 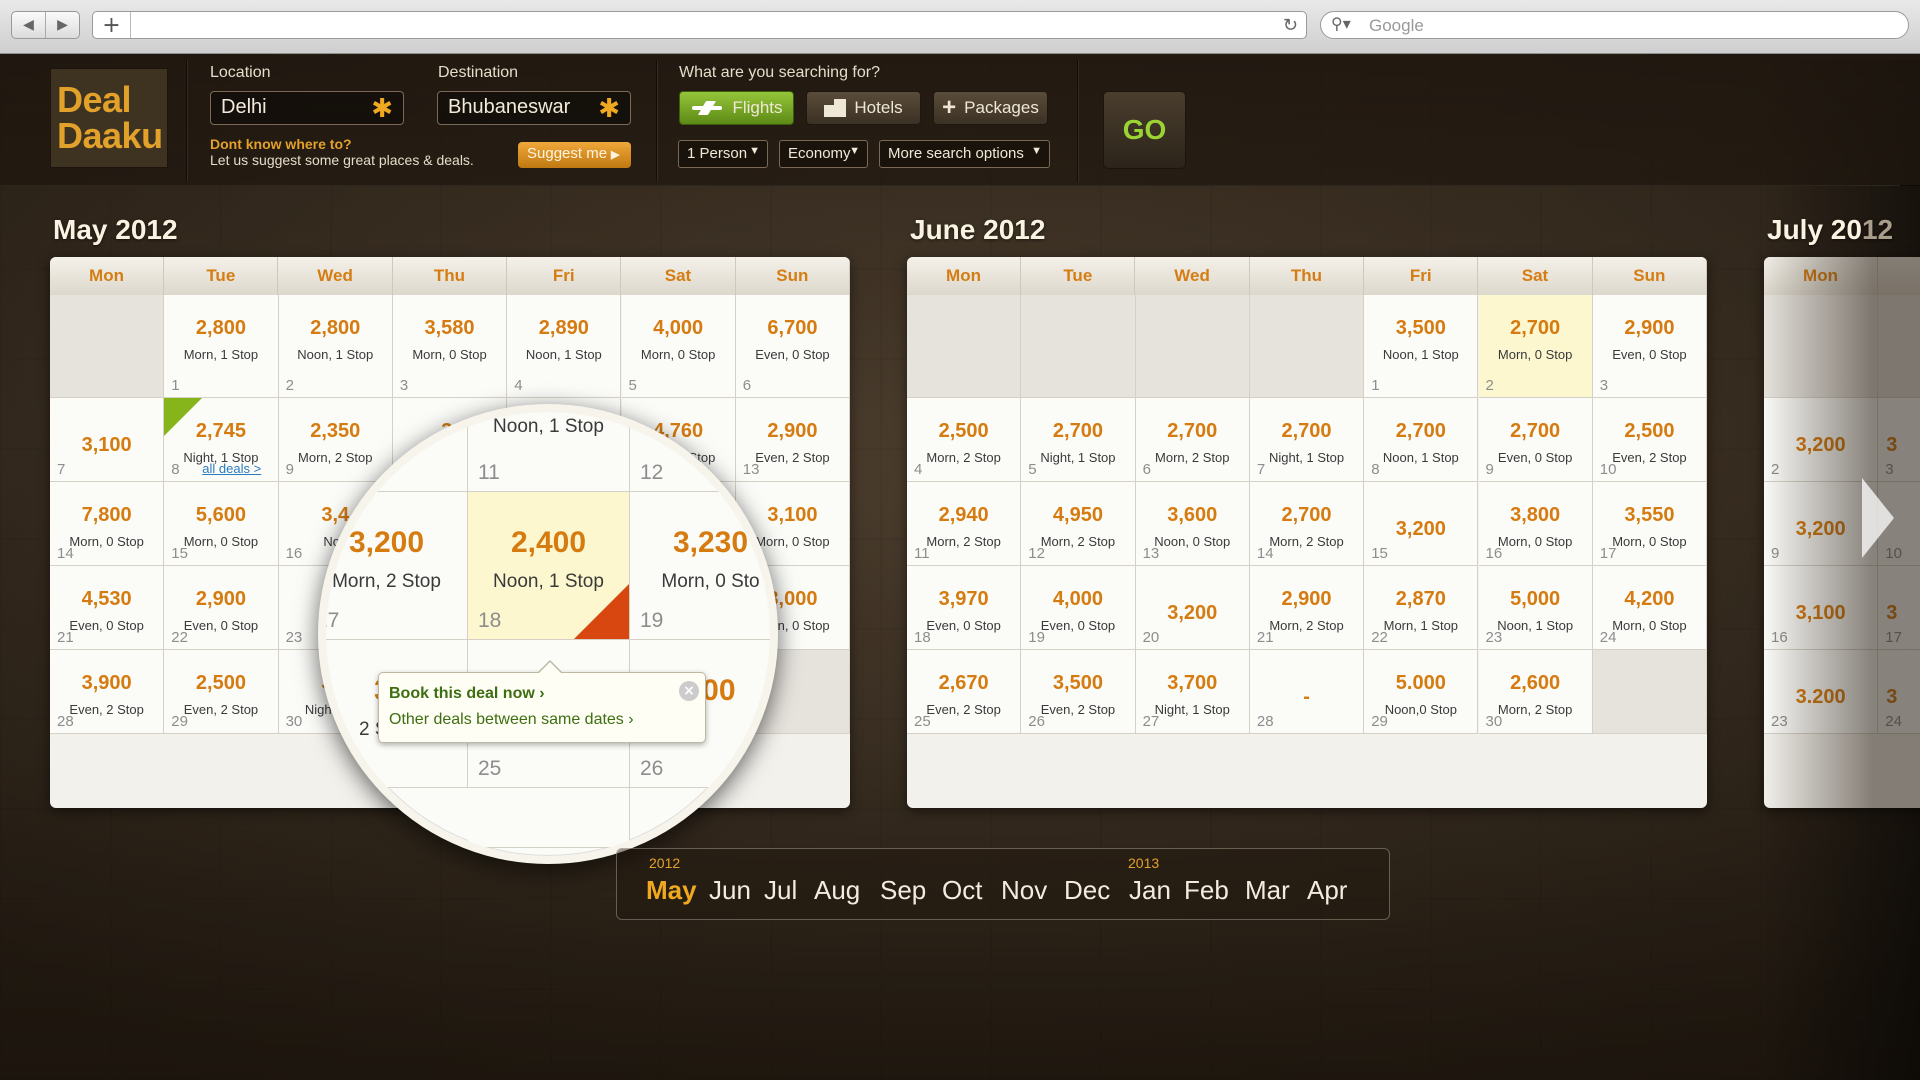 I want to click on month-tab-oct: Oct, so click(x=962, y=890).